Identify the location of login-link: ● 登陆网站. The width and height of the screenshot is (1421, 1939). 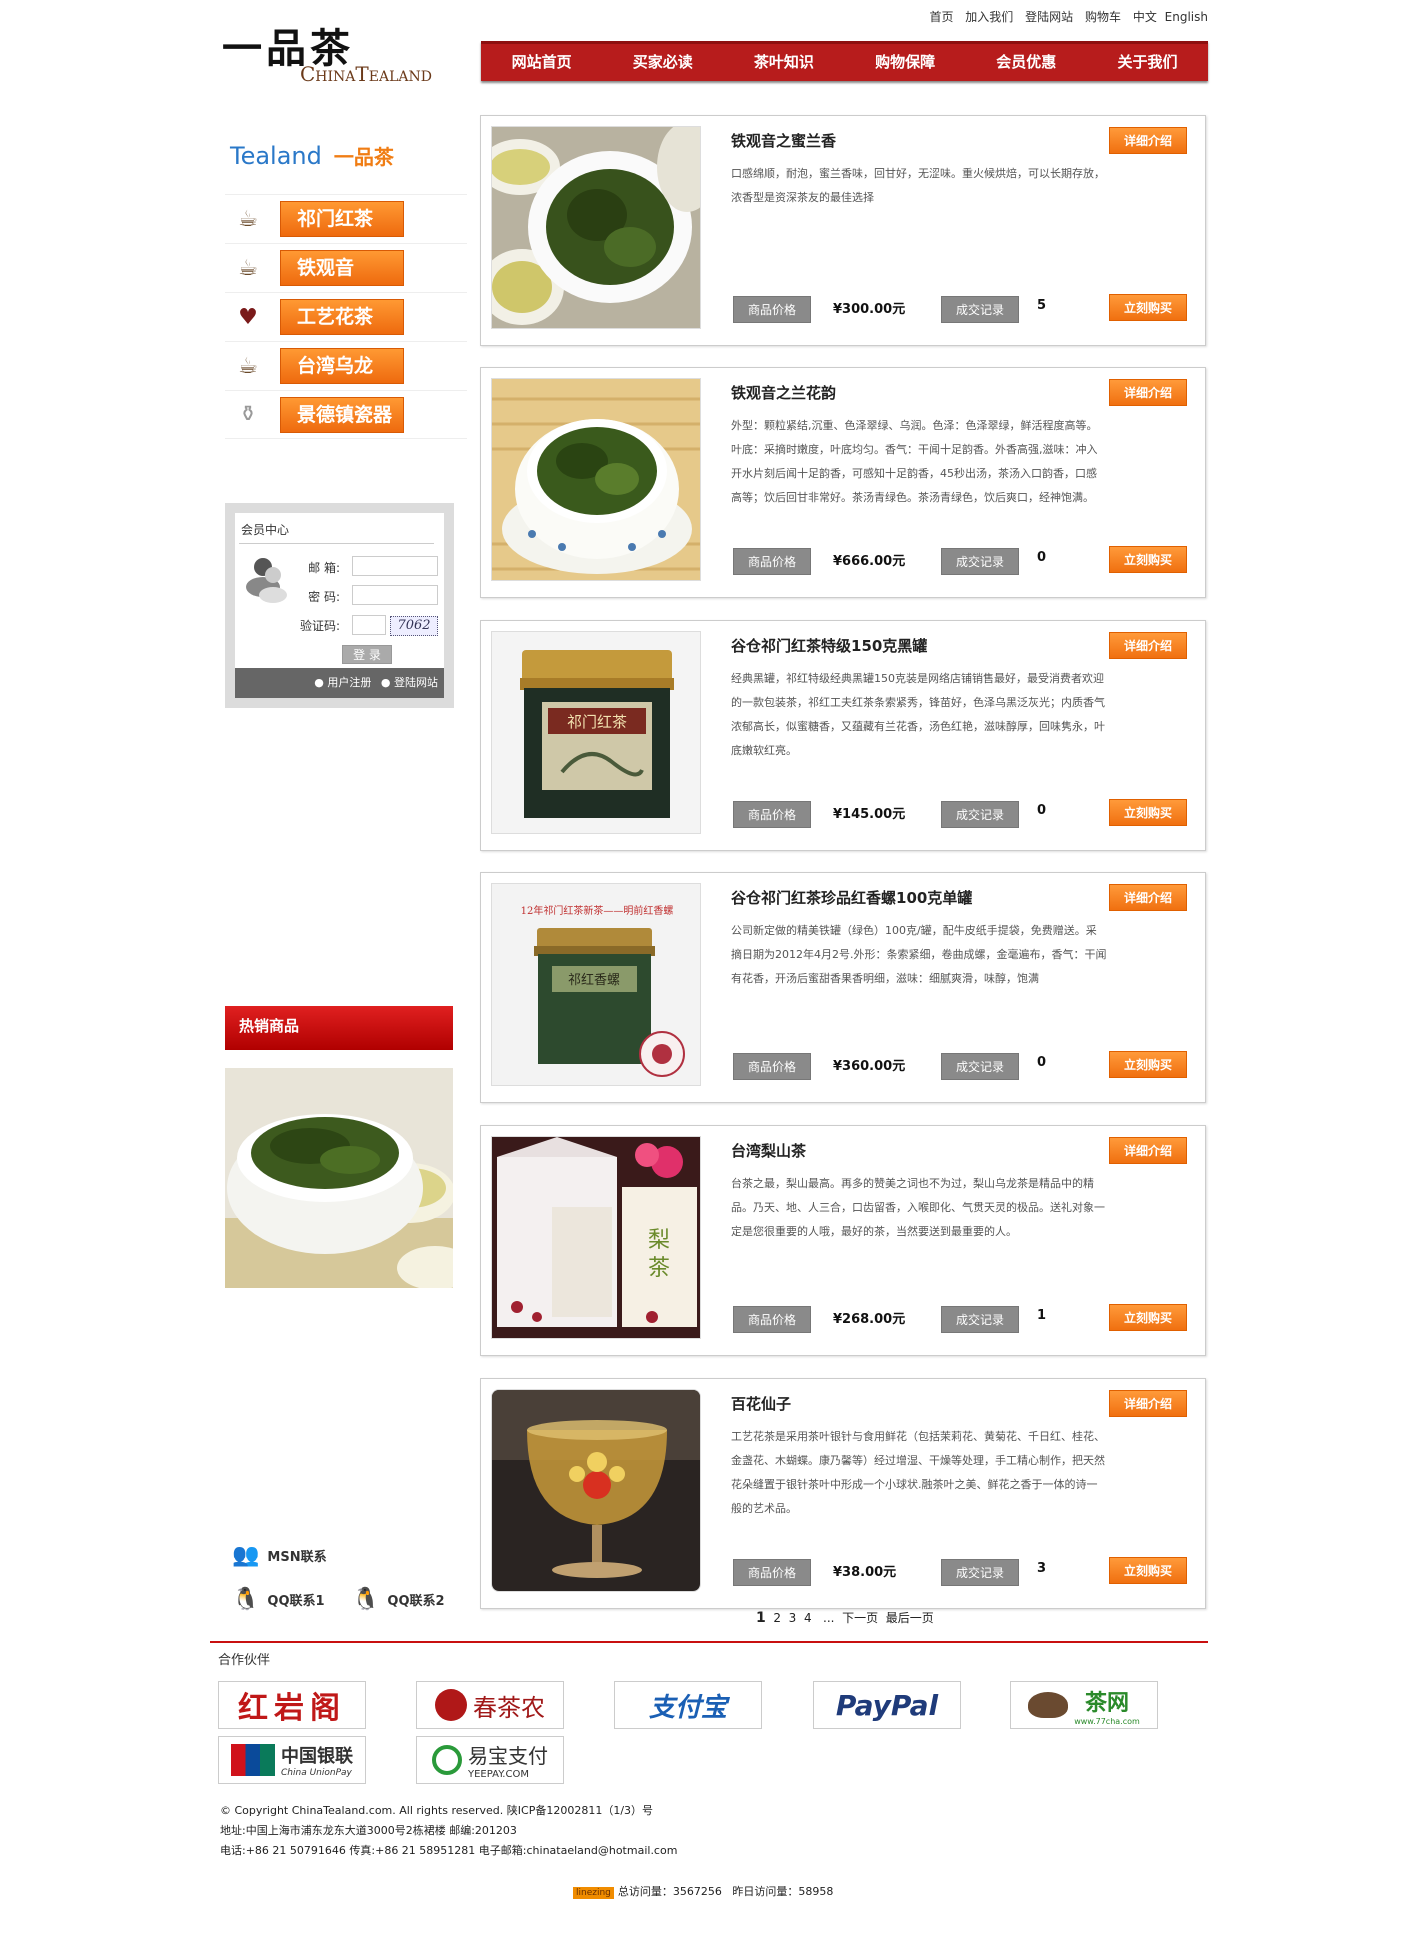
(409, 682).